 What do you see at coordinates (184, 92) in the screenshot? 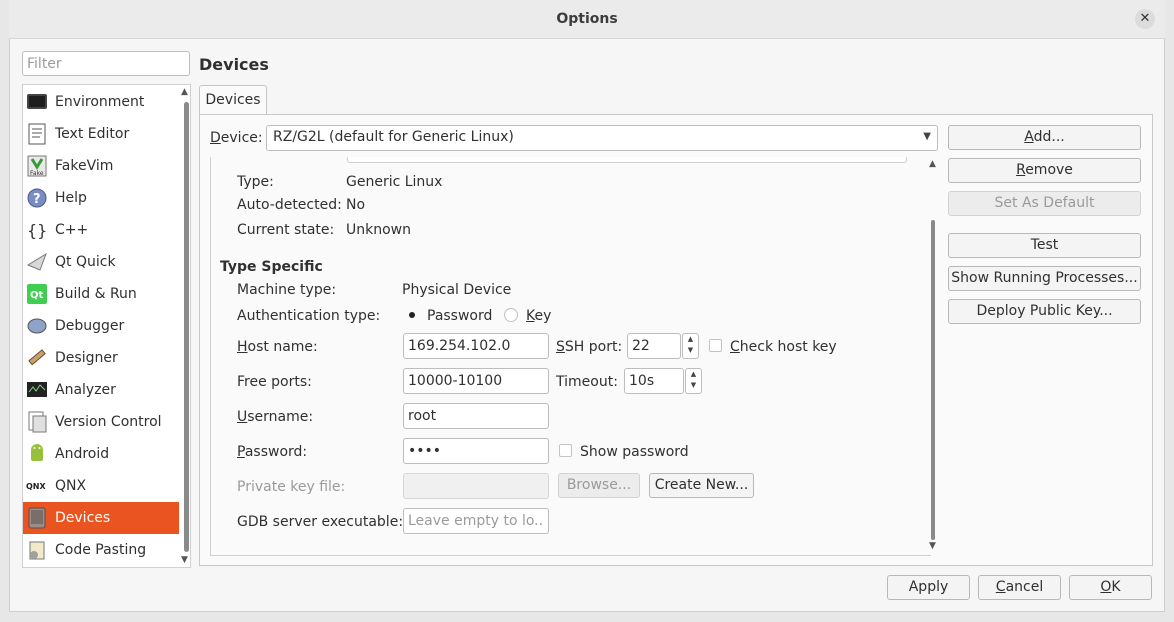
I see `scroll-up-arrow: ▲` at bounding box center [184, 92].